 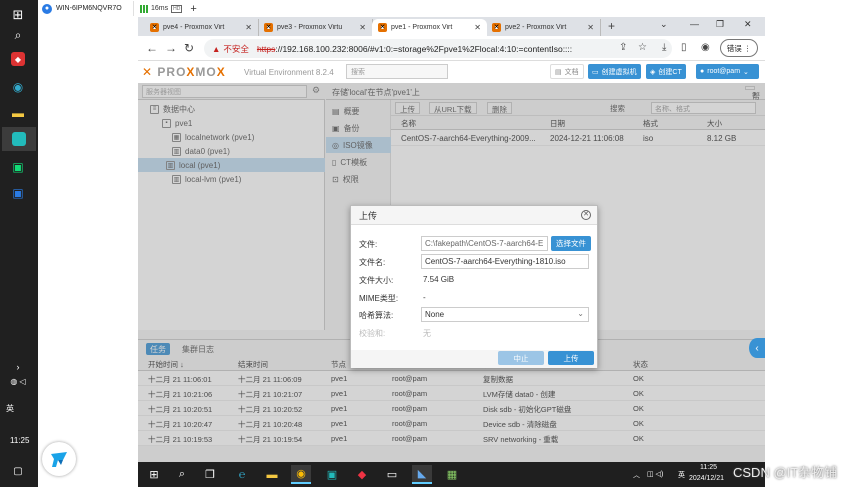 I want to click on create-ct-button: ◈ 创建CT, so click(x=666, y=71).